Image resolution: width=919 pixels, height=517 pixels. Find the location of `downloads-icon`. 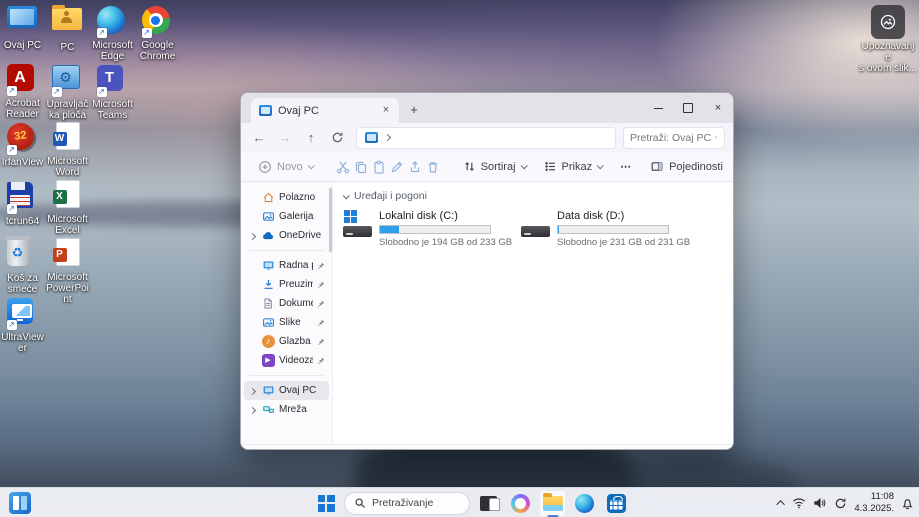

downloads-icon is located at coordinates (268, 285).